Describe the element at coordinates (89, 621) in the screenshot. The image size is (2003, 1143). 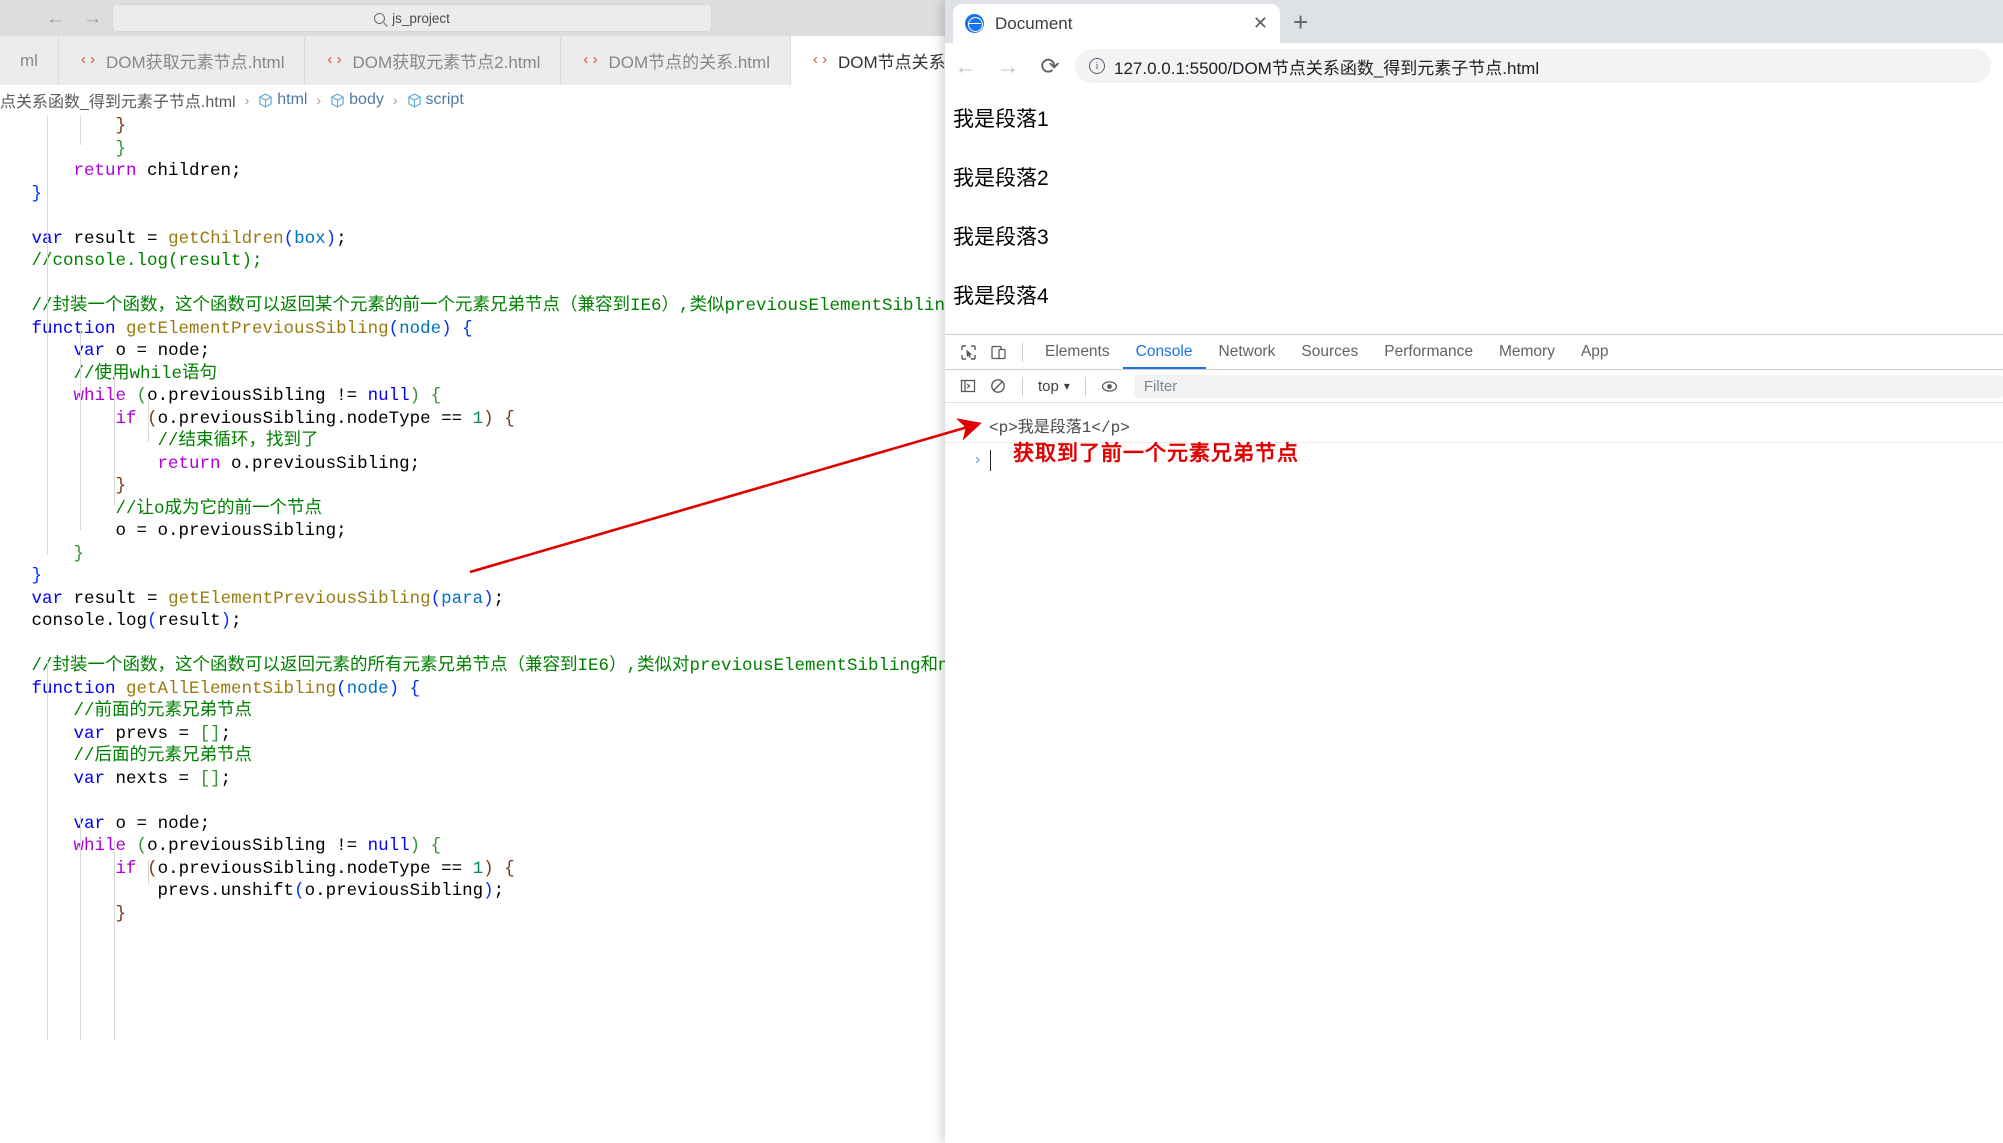
I see `code-token: console.log` at that location.